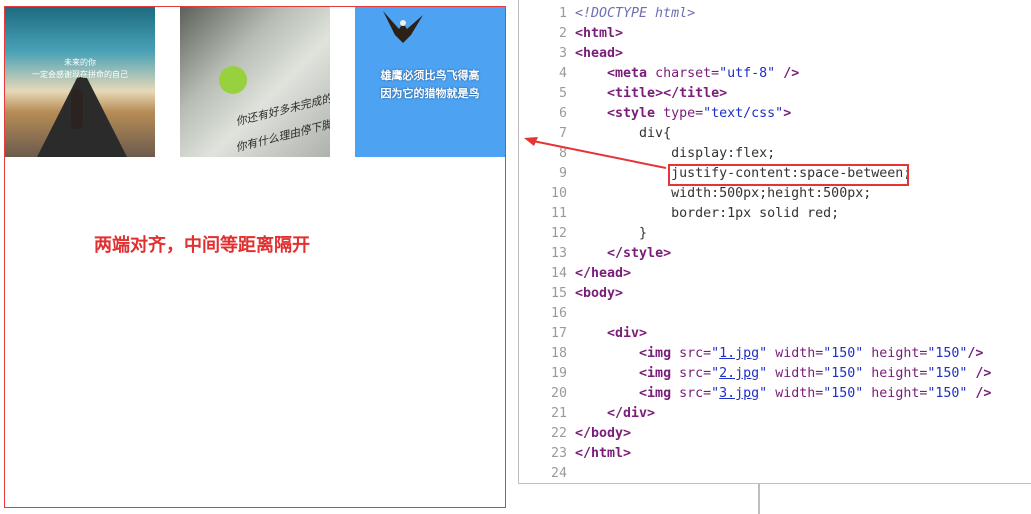 The image size is (1031, 514). I want to click on highlight-box, so click(788, 175).